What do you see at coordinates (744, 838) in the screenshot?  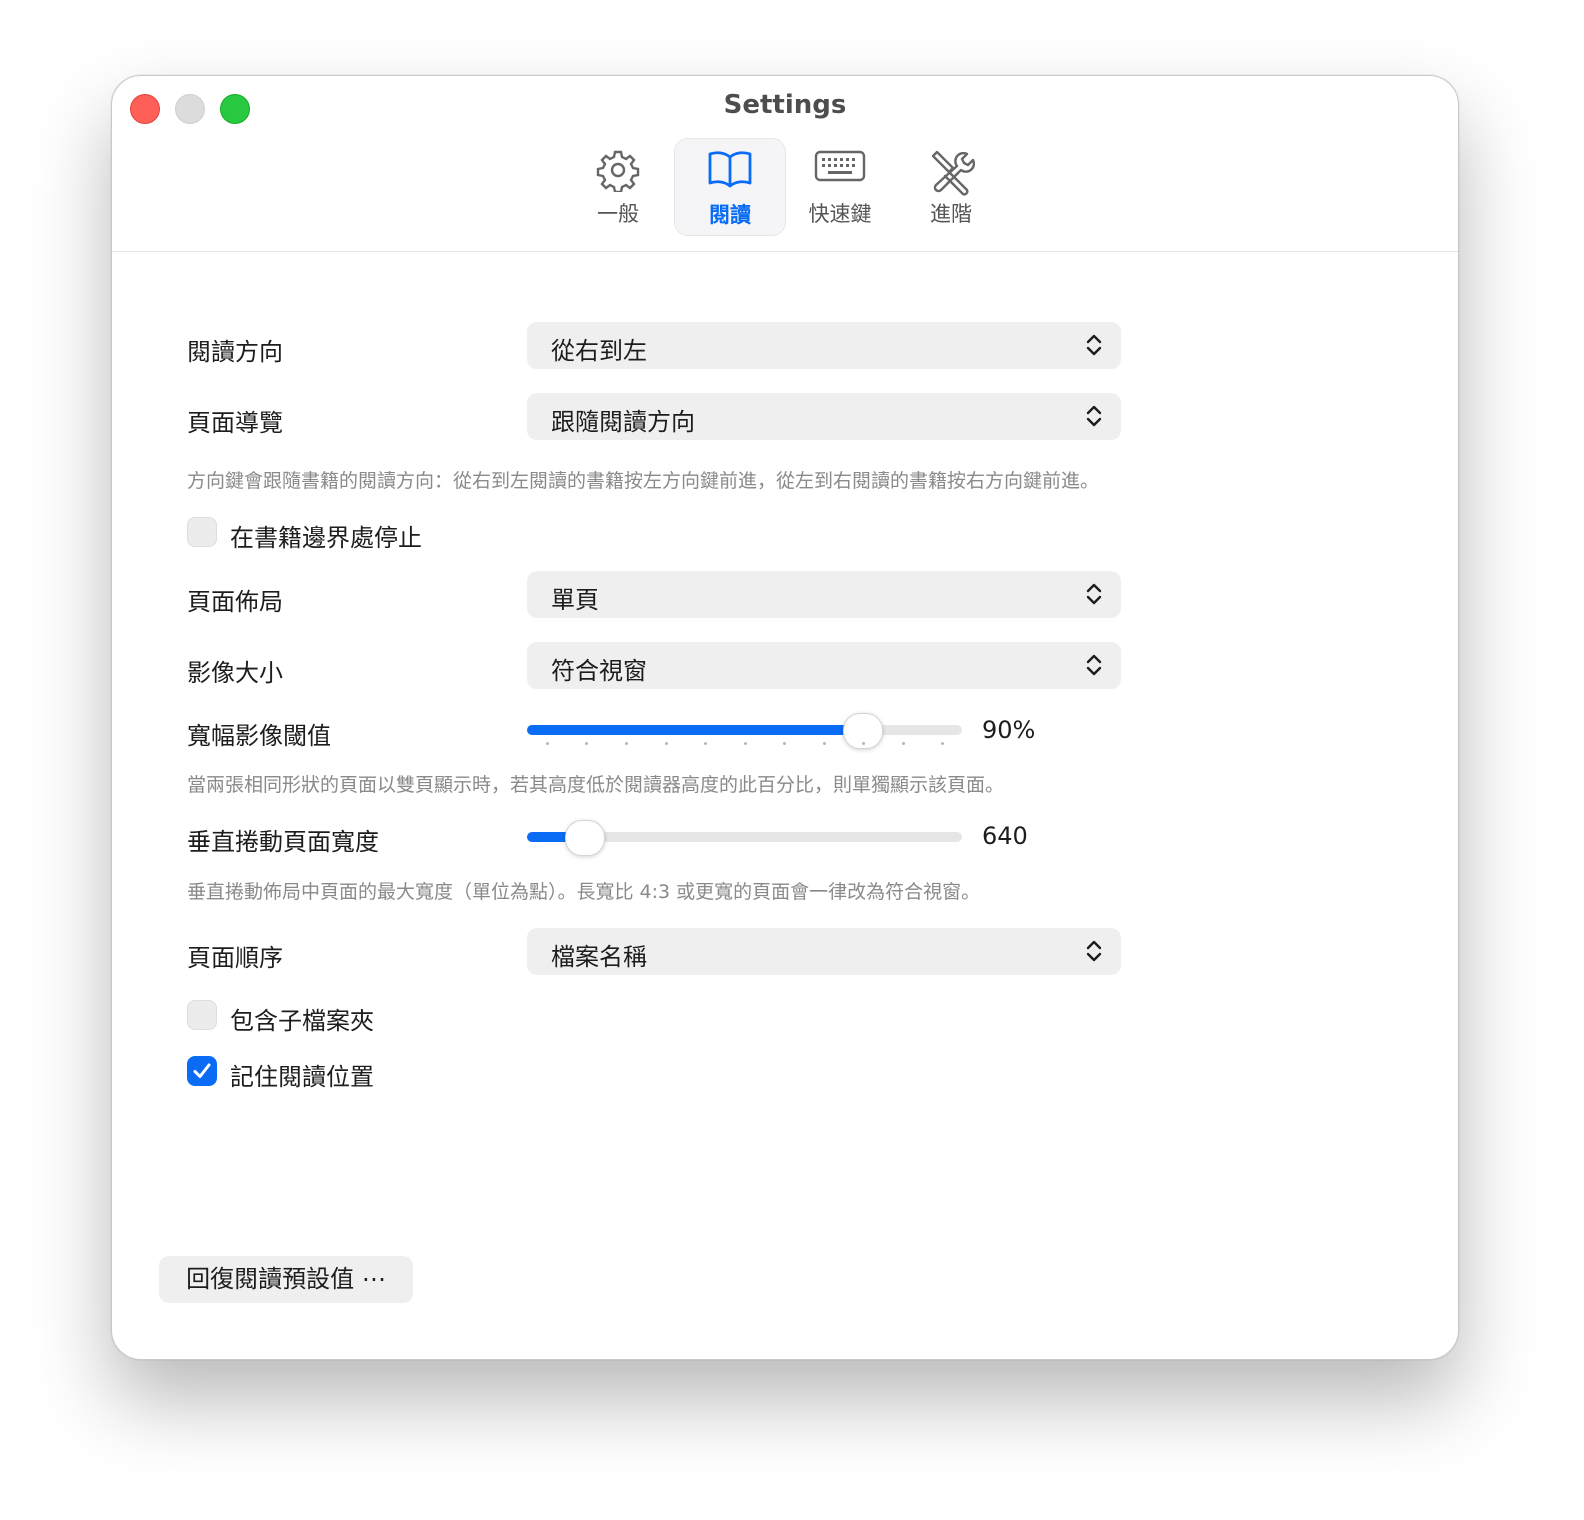 I see `vertical-width-slider` at bounding box center [744, 838].